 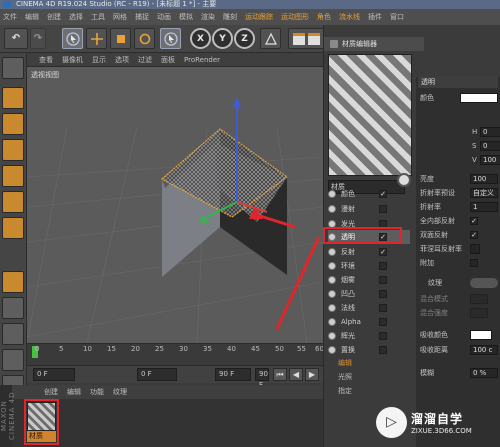 What do you see at coordinates (345, 377) in the screenshot?
I see `section-illumination: 光照` at bounding box center [345, 377].